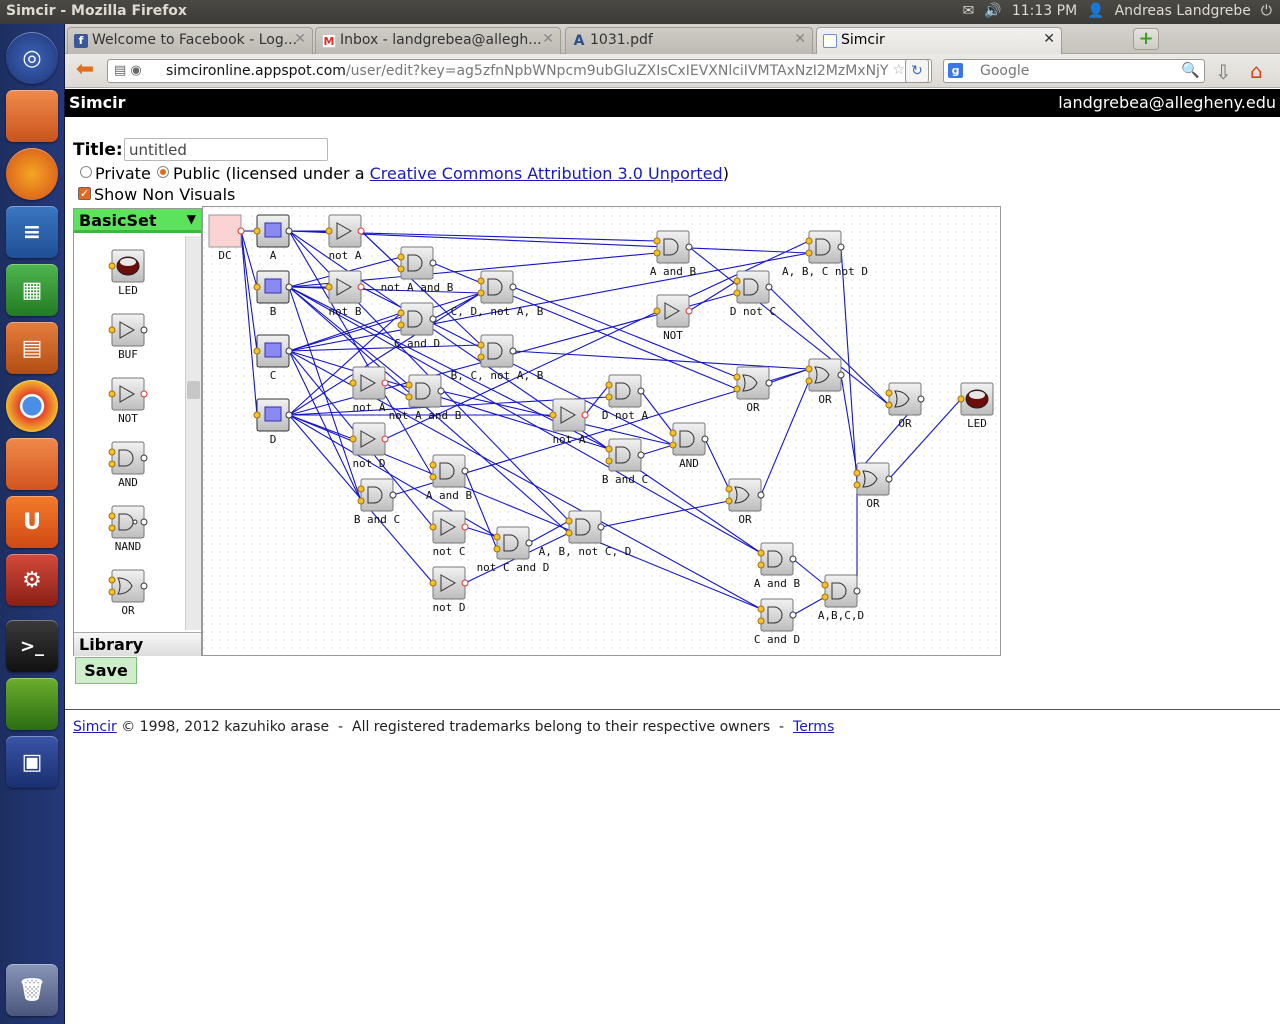 The width and height of the screenshot is (1280, 1024). Describe the element at coordinates (128, 482) in the screenshot. I see `device-label: AND` at that location.